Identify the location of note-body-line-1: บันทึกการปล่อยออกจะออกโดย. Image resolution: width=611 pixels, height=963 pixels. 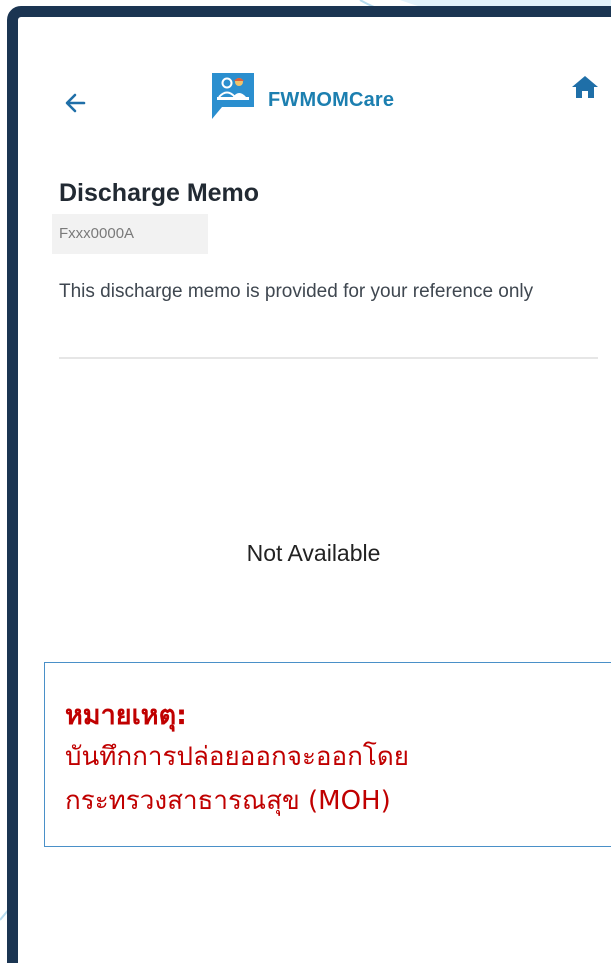
(237, 757).